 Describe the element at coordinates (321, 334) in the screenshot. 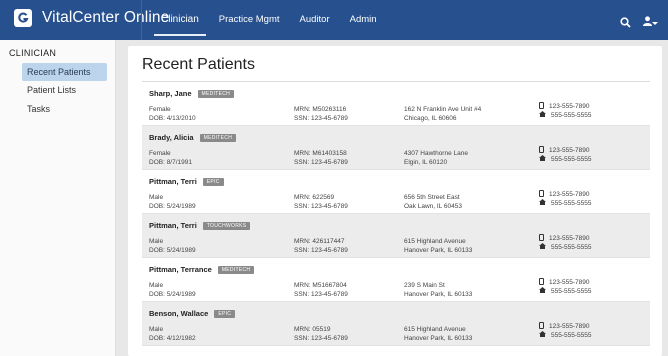

I see `patient-identifiers: MRN: 05519 SSN: 123-45-6789` at that location.